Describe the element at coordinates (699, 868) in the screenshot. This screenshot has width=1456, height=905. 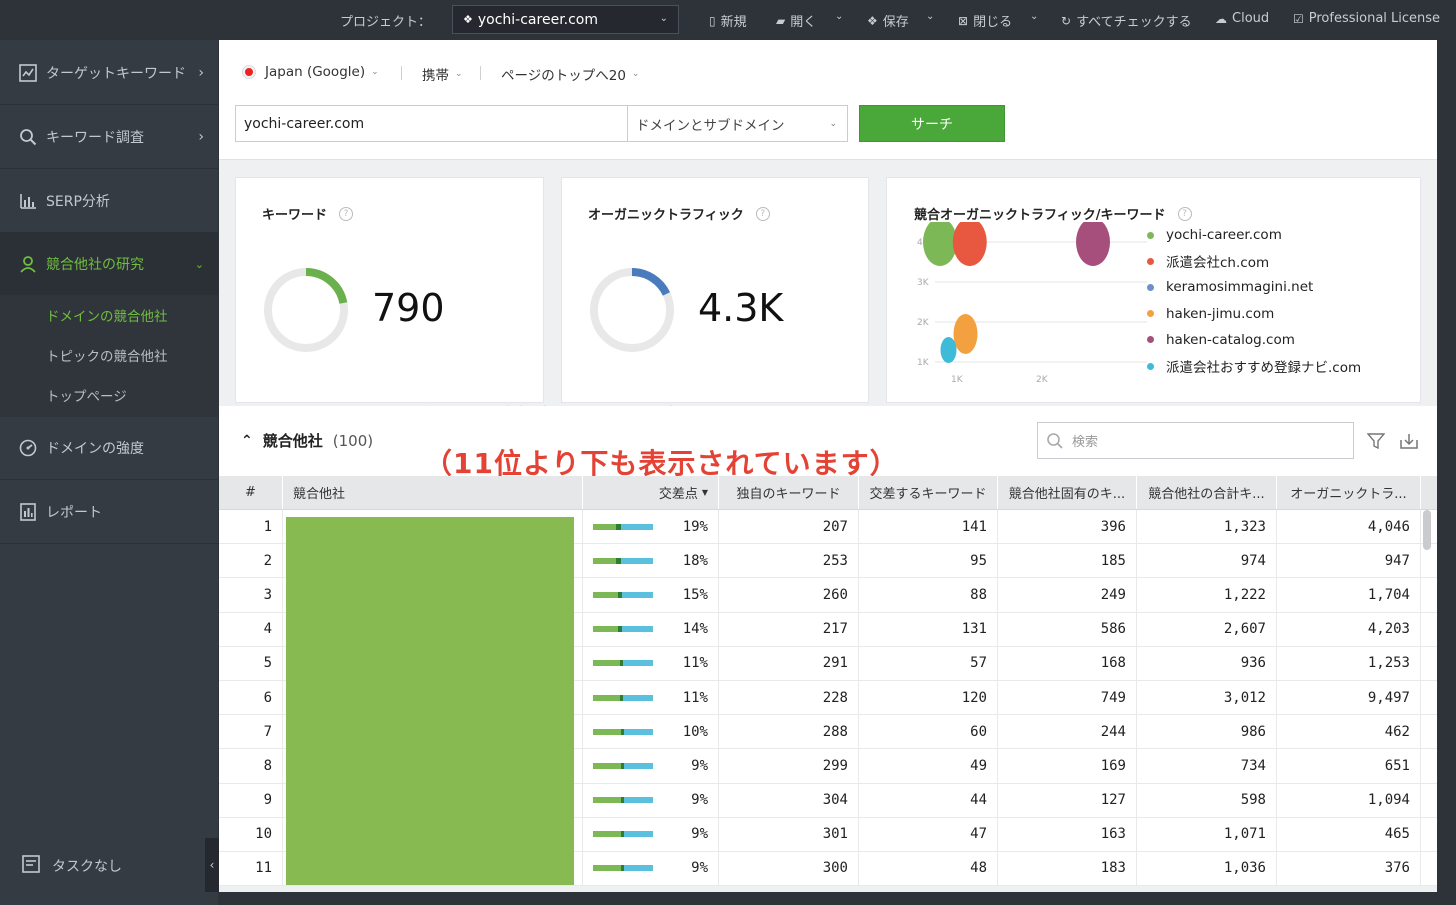
I see `intersection-percent: 9%` at that location.